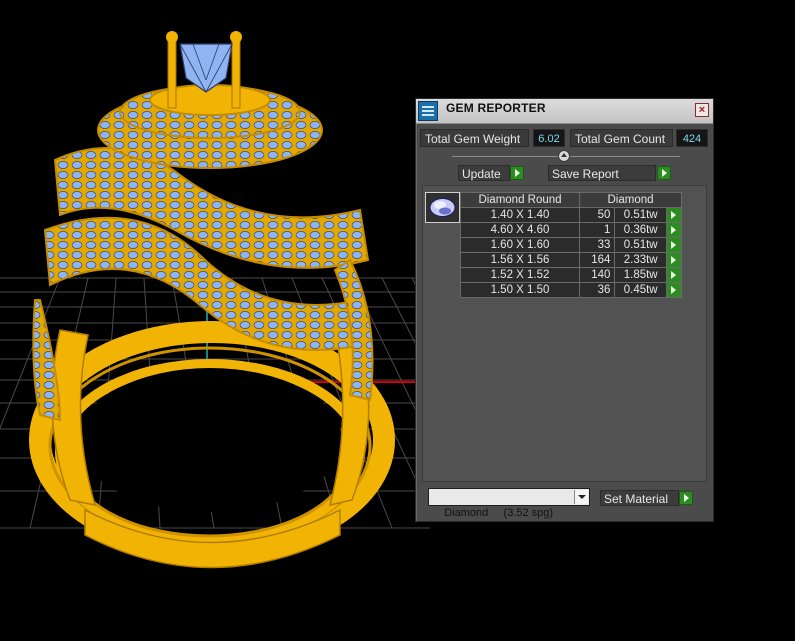  Describe the element at coordinates (640, 275) in the screenshot. I see `gem-weight: 1.85tw` at that location.